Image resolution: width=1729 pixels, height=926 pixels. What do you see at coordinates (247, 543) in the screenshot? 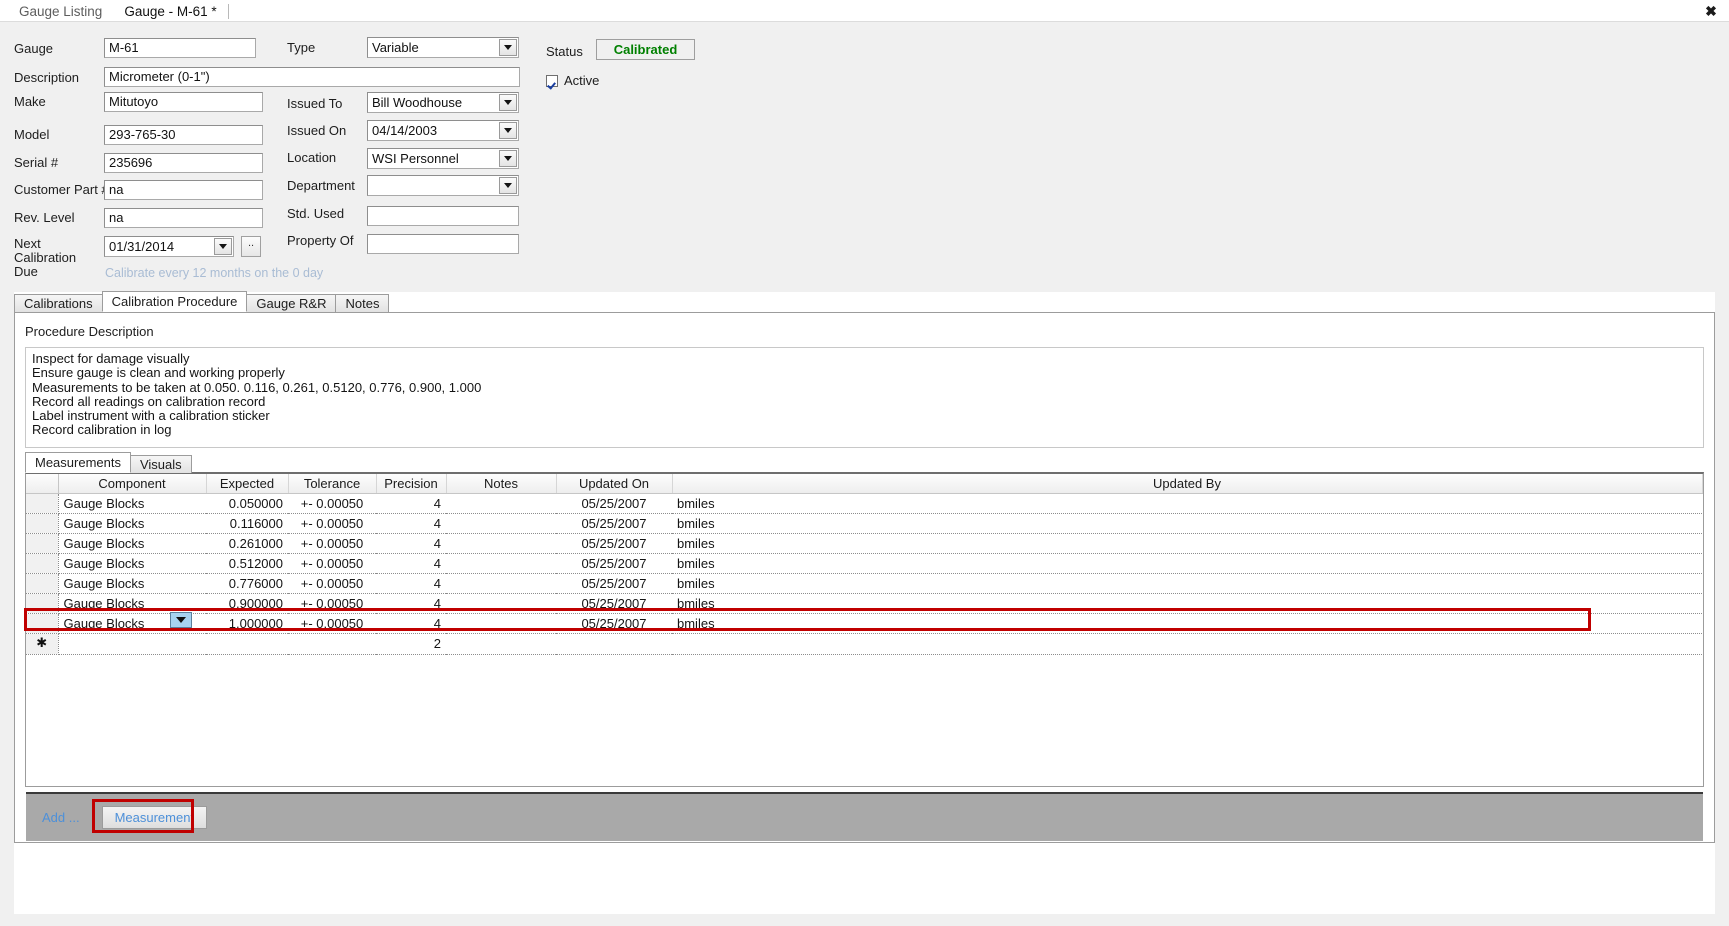
I see `cell-expected: 0.261000` at bounding box center [247, 543].